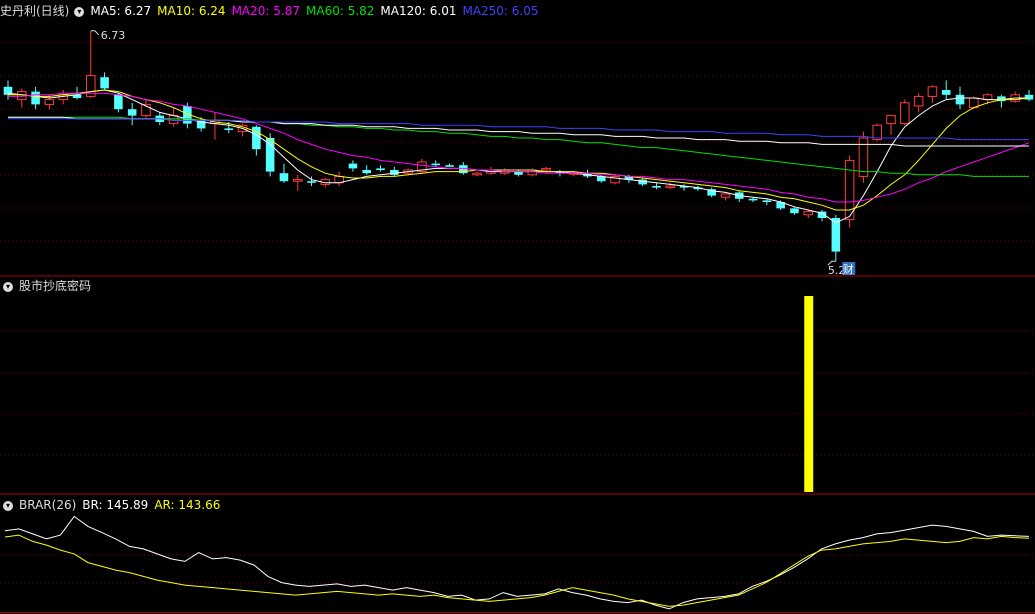 This screenshot has height=614, width=1035. Describe the element at coordinates (418, 11) in the screenshot. I see `ma120-label: MA120: 6.01` at that location.